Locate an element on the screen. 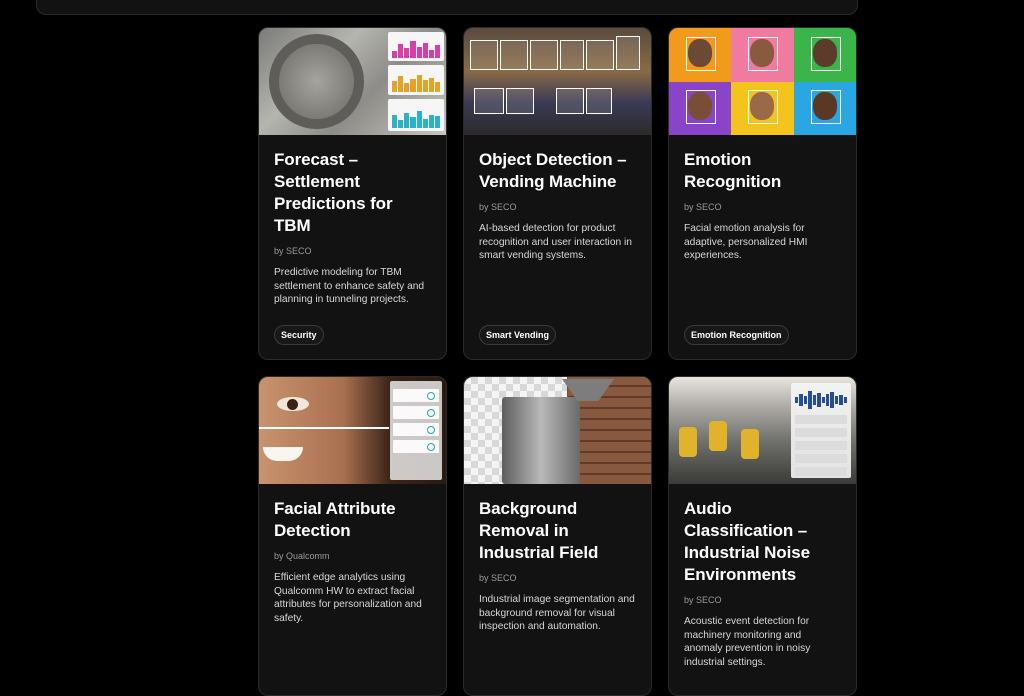 This screenshot has height=696, width=1024. card-title: Background Removal in Industrial Field is located at coordinates (557, 531).